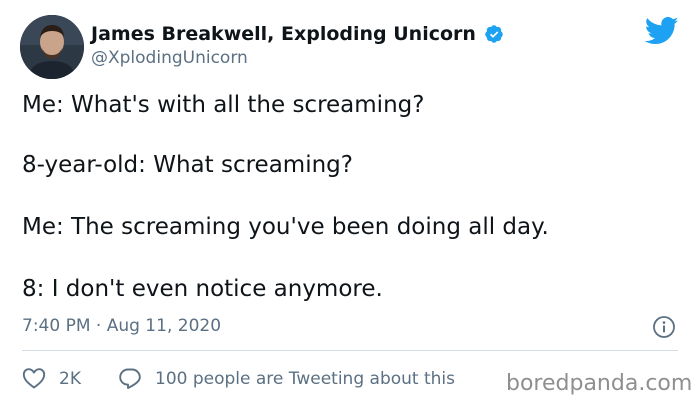  Describe the element at coordinates (121, 326) in the screenshot. I see `tweet-timestamp: 7:40 PM · Aug 11, 2020` at that location.